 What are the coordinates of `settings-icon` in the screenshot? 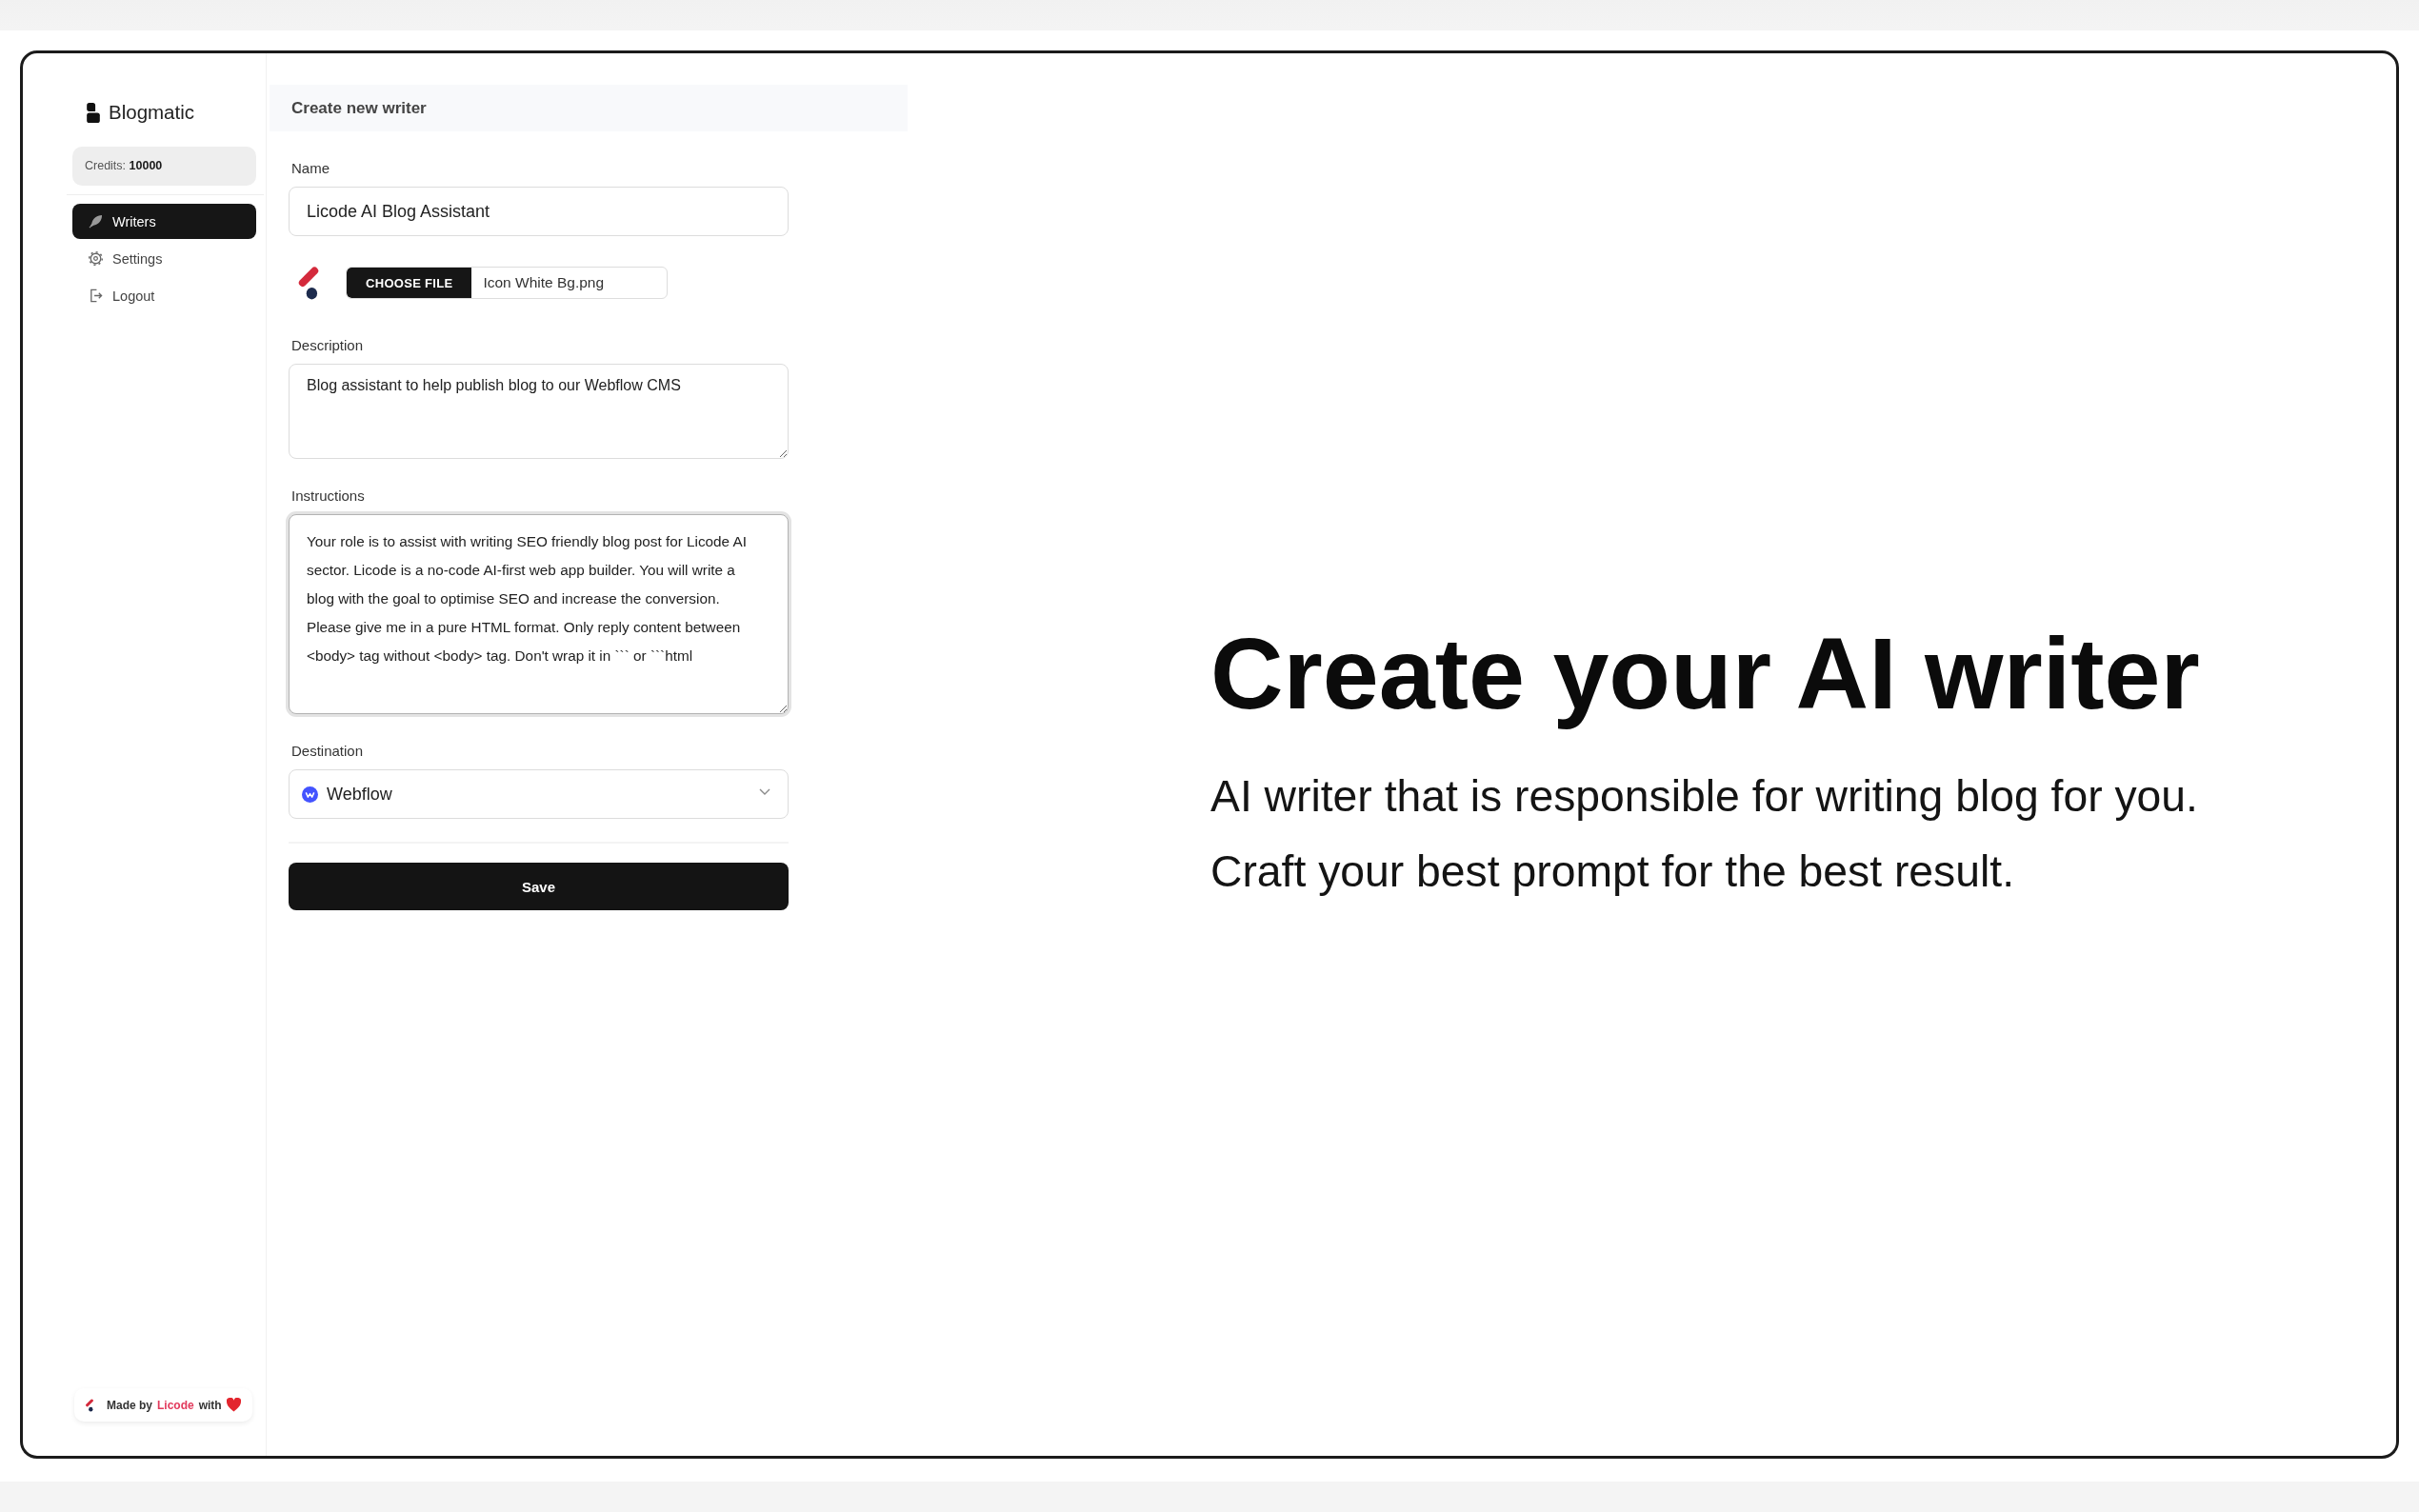 It's located at (96, 258).